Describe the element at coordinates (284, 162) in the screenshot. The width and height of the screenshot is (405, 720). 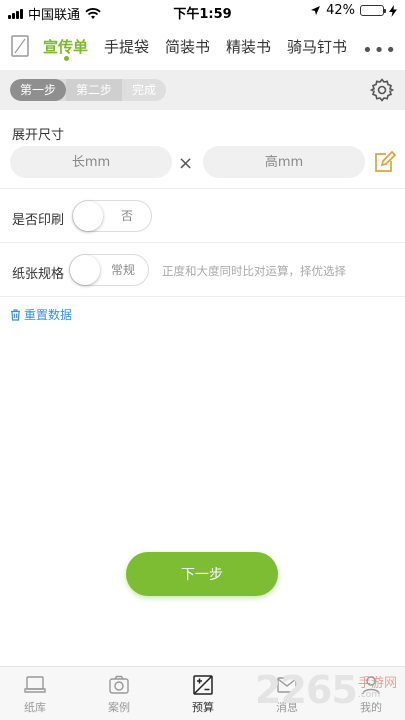
I see `height-input` at that location.